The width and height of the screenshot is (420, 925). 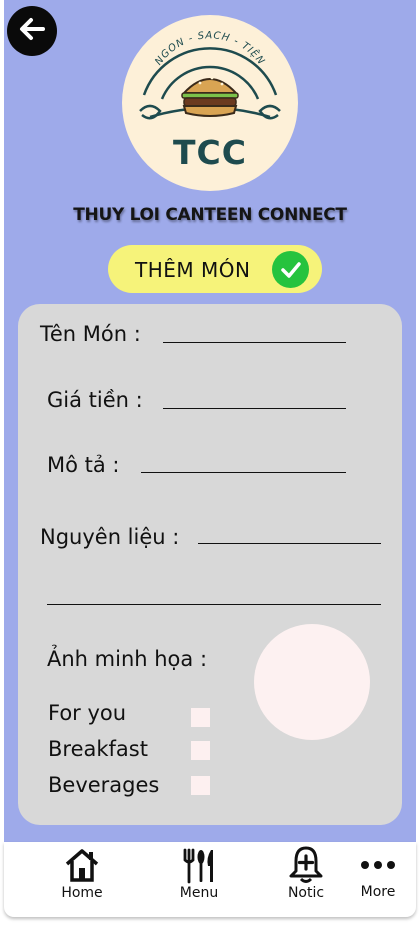 What do you see at coordinates (306, 867) in the screenshot?
I see `bell-plus-icon` at bounding box center [306, 867].